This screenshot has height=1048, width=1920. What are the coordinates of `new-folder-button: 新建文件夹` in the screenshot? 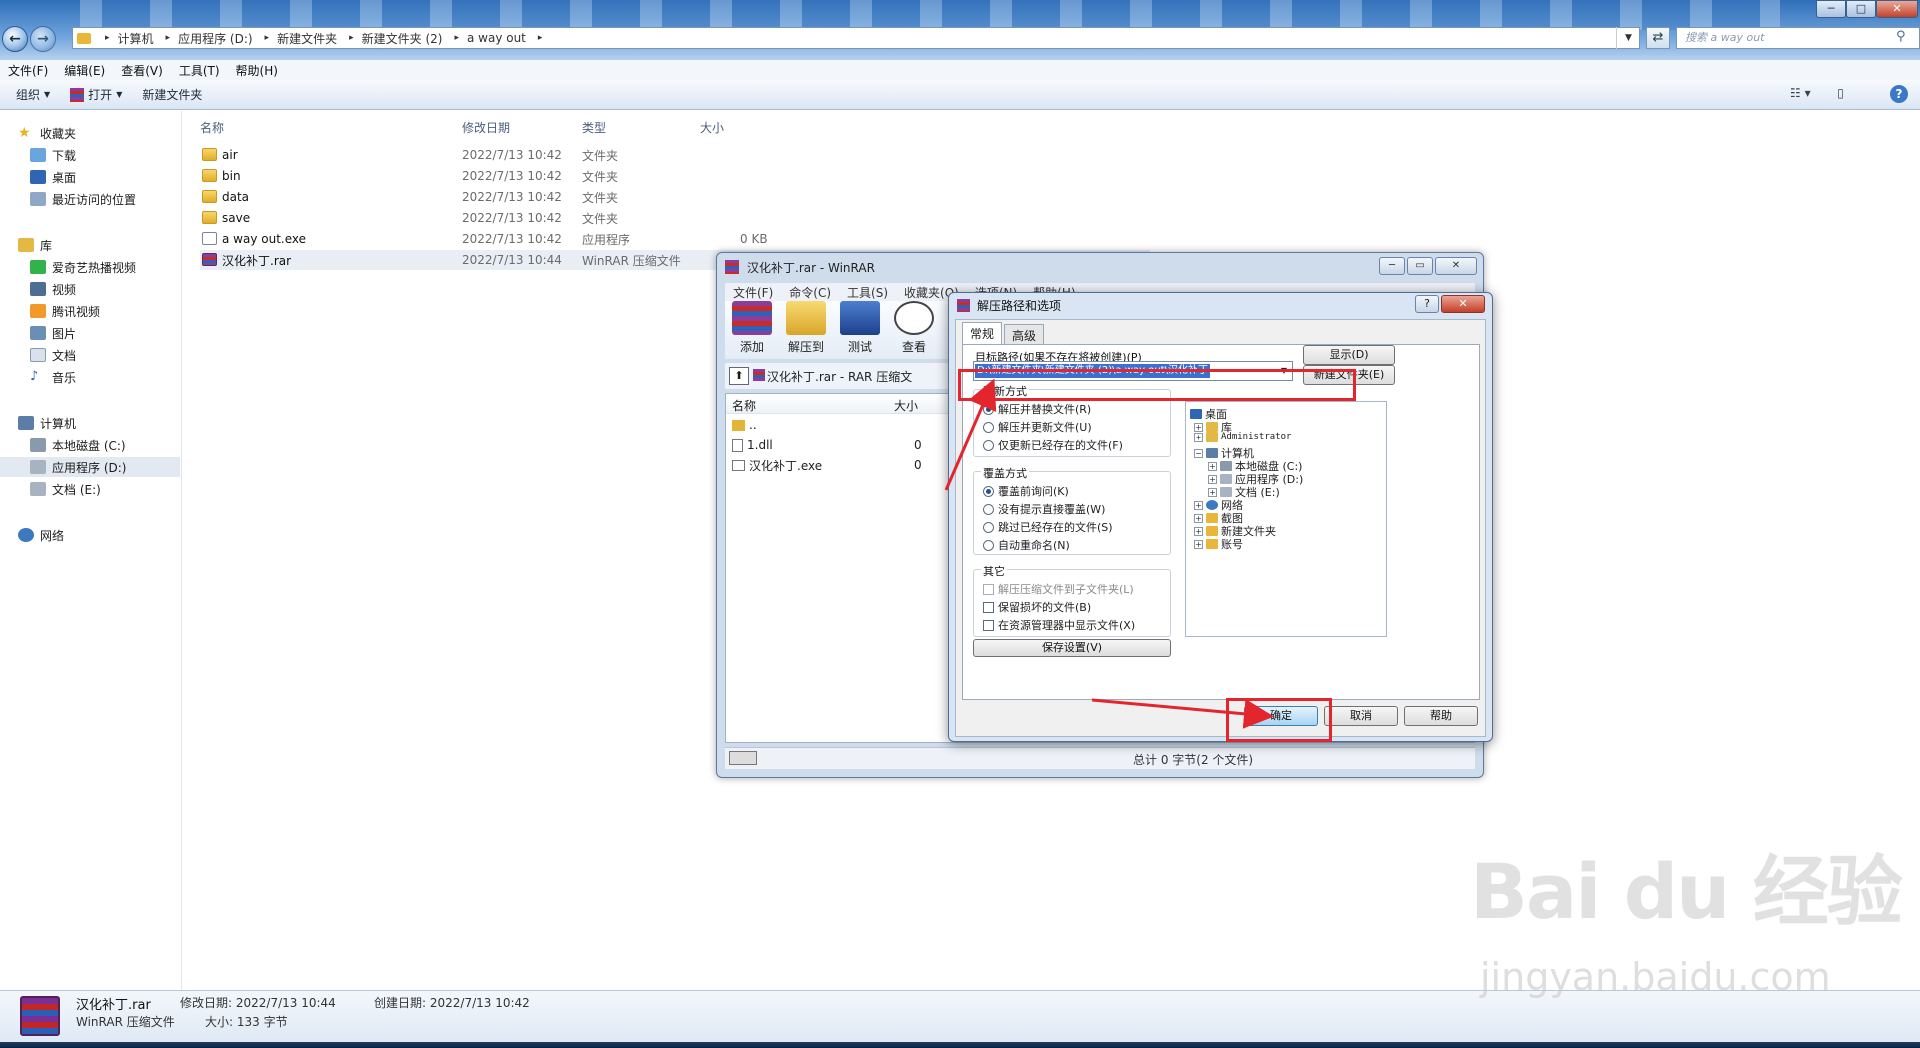 It's located at (172, 94).